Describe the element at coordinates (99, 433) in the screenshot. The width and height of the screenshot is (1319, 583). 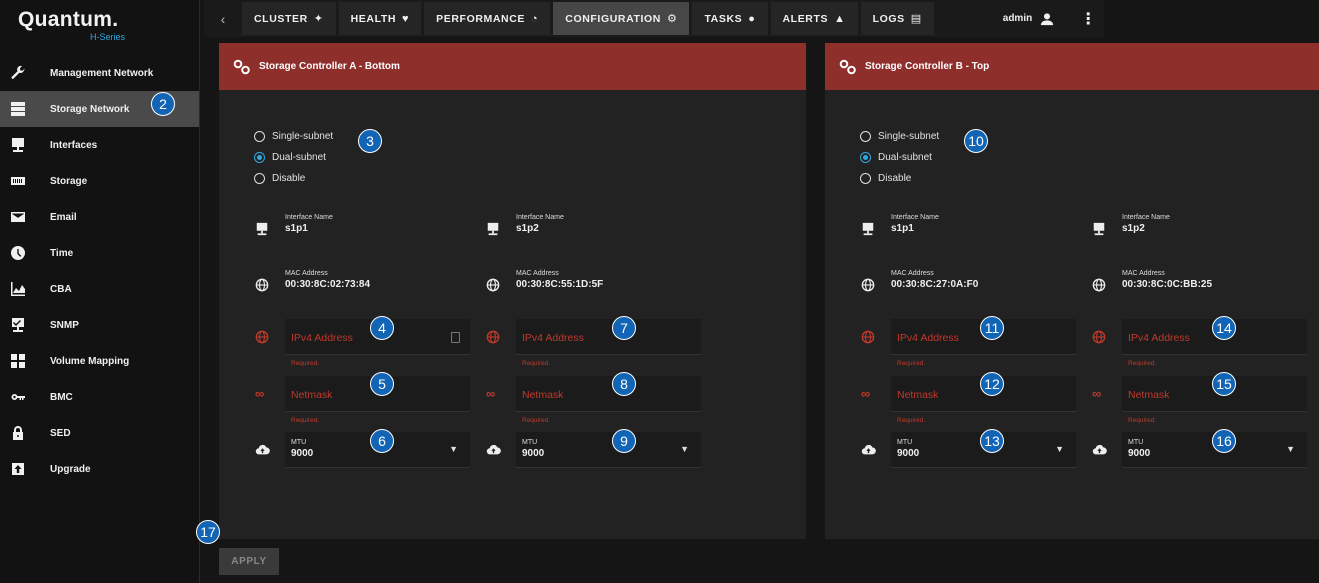
I see `sidebar-item-sed: SED` at that location.